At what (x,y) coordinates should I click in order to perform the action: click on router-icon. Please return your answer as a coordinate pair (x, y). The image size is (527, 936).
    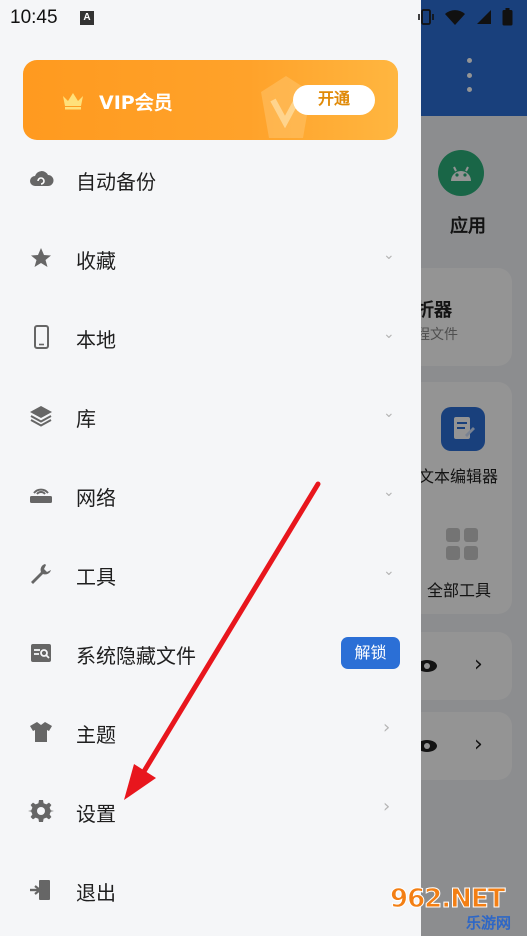
    Looking at the image, I should click on (41, 495).